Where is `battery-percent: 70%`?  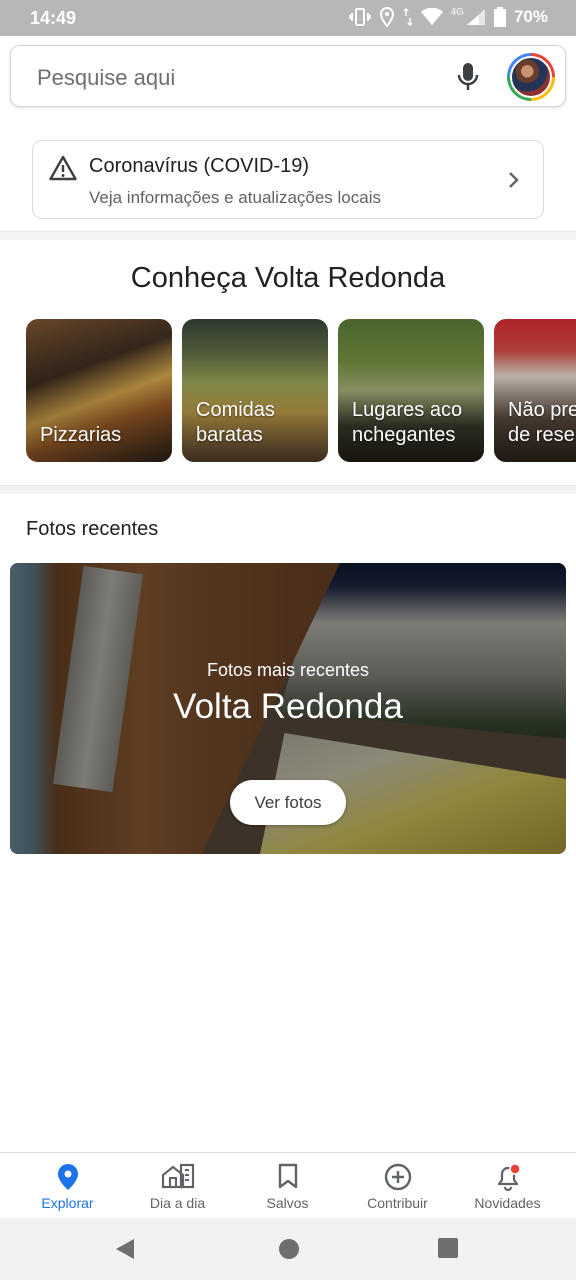 battery-percent: 70% is located at coordinates (530, 16).